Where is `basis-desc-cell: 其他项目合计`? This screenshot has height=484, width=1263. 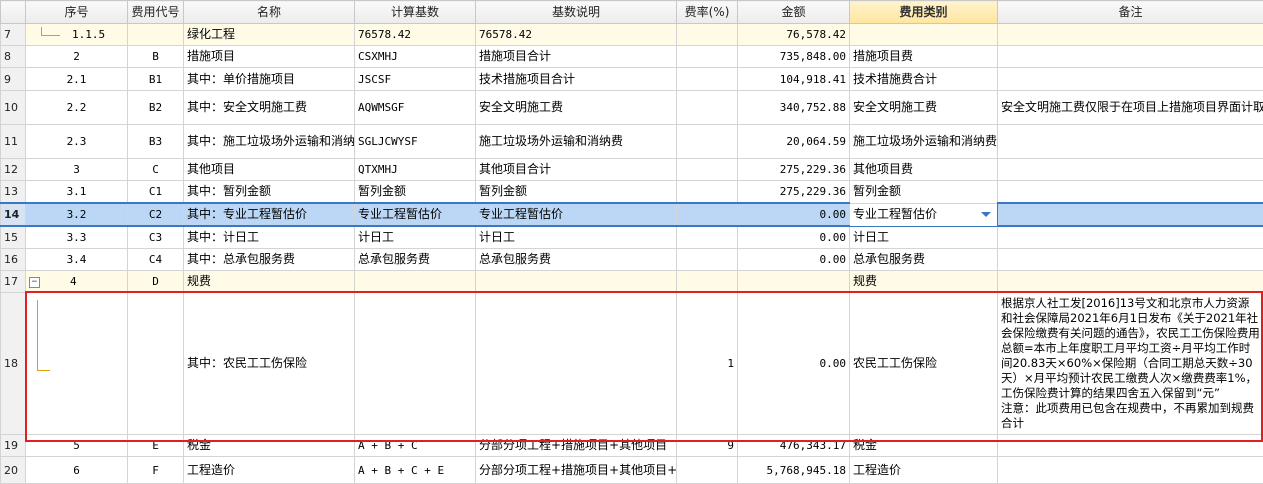 basis-desc-cell: 其他项目合计 is located at coordinates (576, 170).